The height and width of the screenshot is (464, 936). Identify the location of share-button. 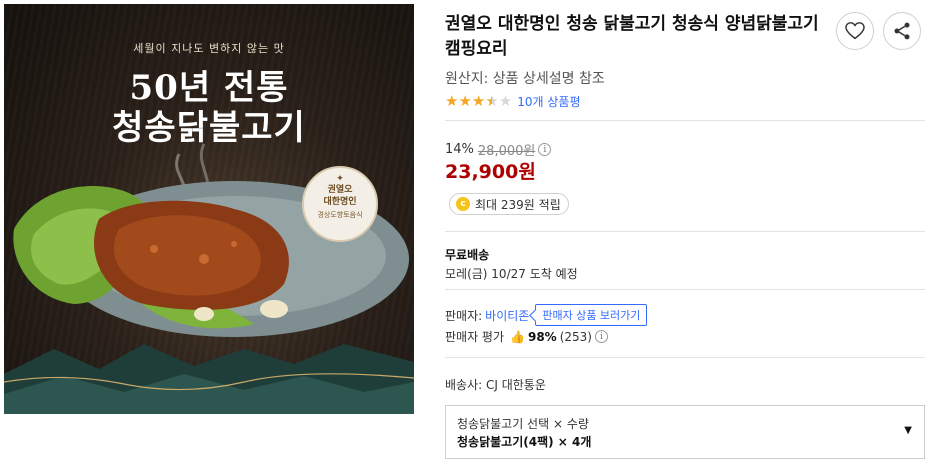
(902, 31).